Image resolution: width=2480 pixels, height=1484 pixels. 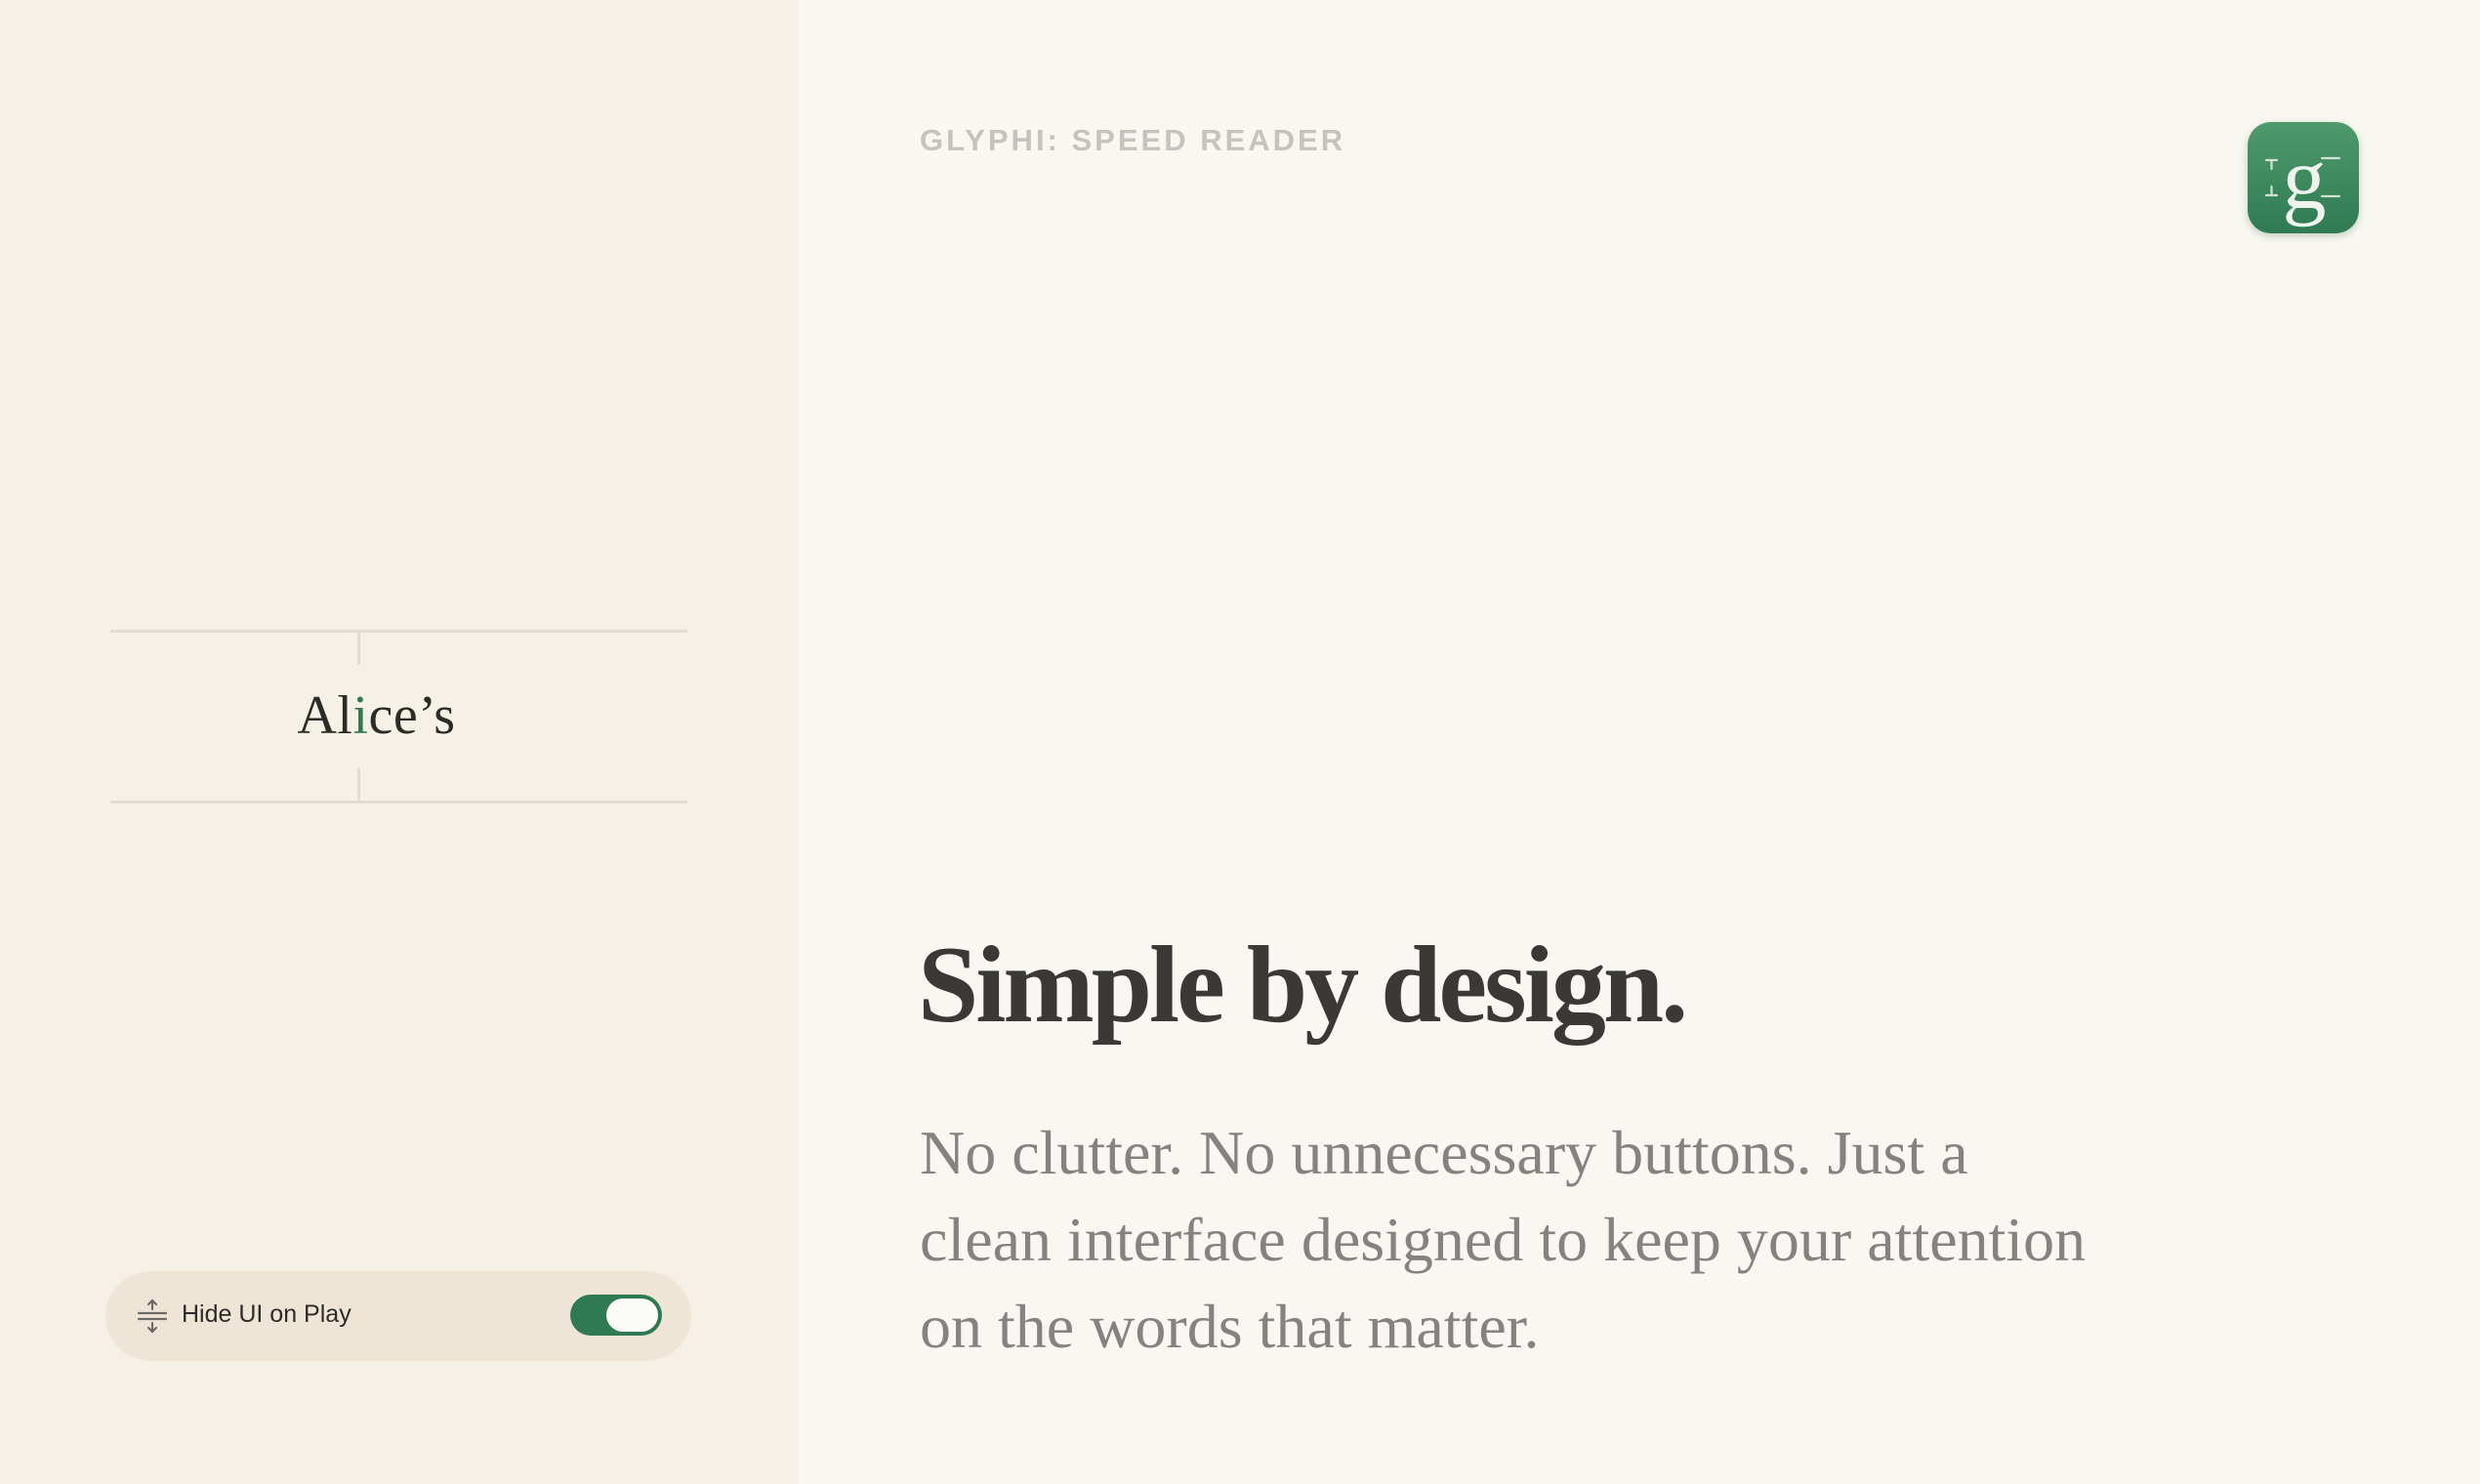 What do you see at coordinates (266, 1314) in the screenshot?
I see `setting-label: Hide UI on Play` at bounding box center [266, 1314].